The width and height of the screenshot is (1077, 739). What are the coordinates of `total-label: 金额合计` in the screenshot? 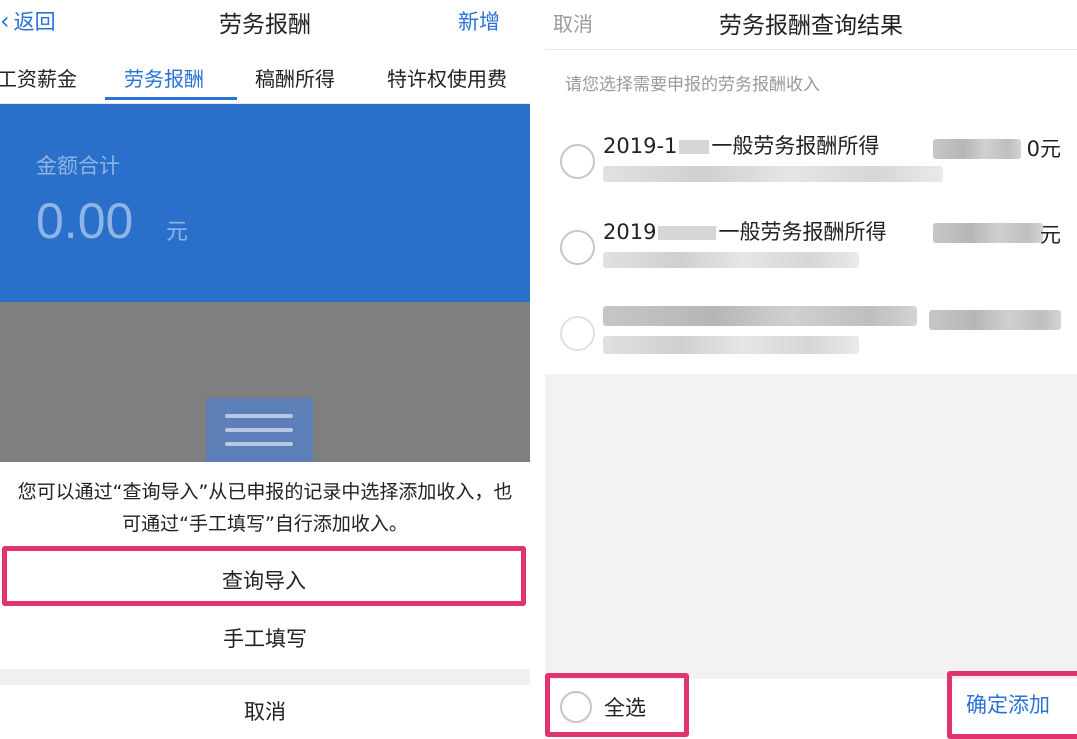 It's located at (78, 166).